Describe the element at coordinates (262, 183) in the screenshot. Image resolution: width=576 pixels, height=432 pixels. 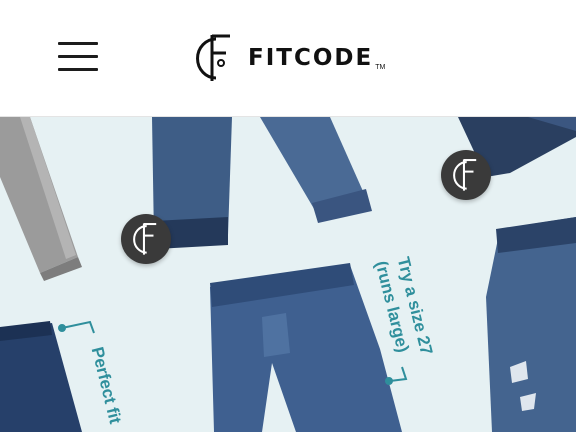
I see `cropped-jeans-image` at that location.